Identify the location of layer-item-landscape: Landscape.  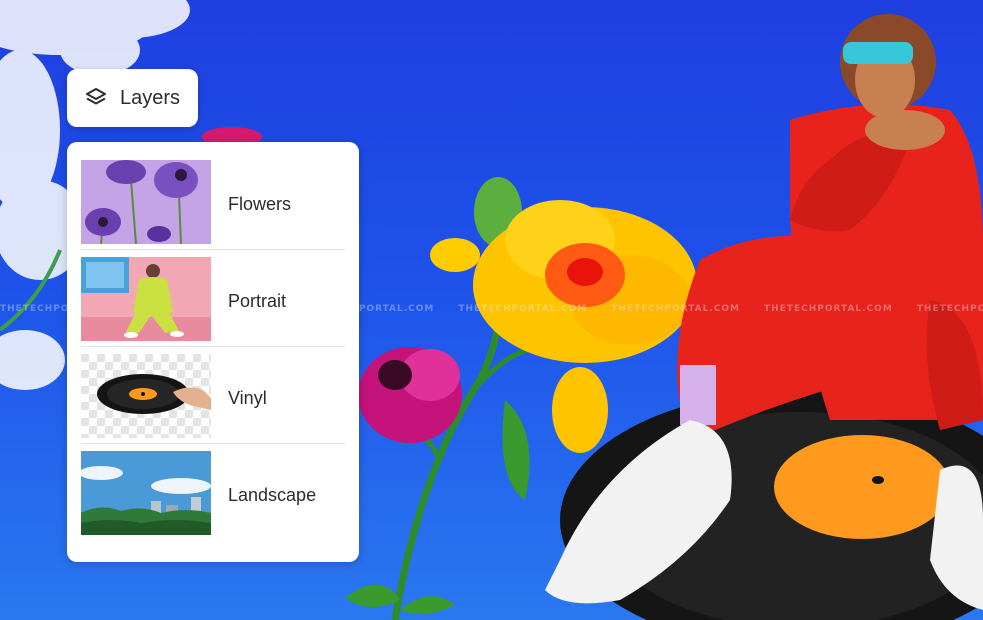
(213, 499).